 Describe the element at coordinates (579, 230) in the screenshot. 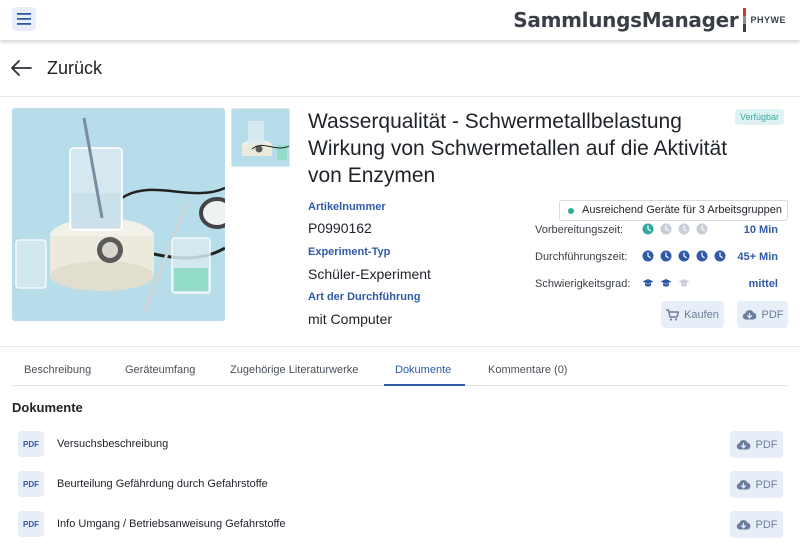

I see `prep-time-label: Vorbereitungszeit:` at that location.